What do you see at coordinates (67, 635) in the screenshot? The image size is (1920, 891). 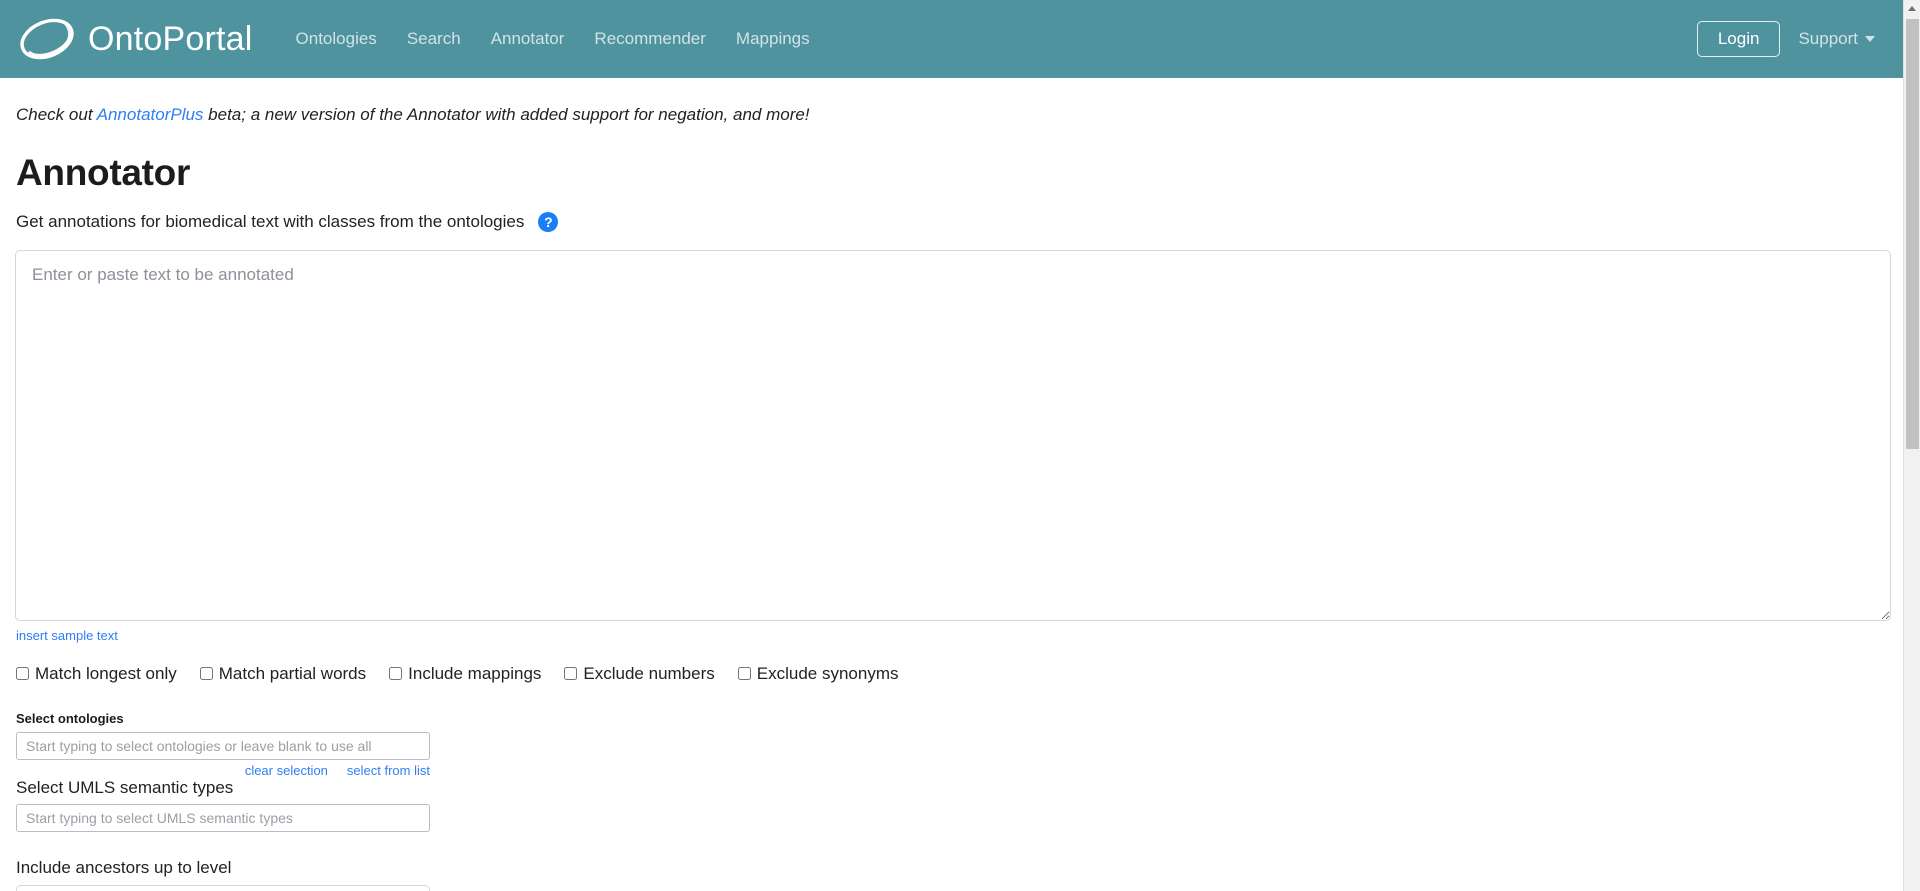 I see `insert-sample-text-link: insert sample text` at bounding box center [67, 635].